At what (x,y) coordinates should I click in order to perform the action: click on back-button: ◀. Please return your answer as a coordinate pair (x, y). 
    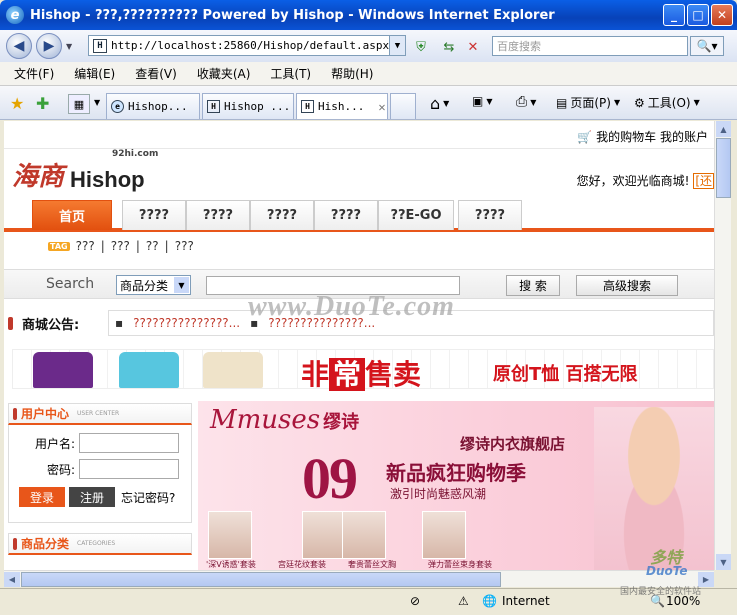
    Looking at the image, I should click on (19, 46).